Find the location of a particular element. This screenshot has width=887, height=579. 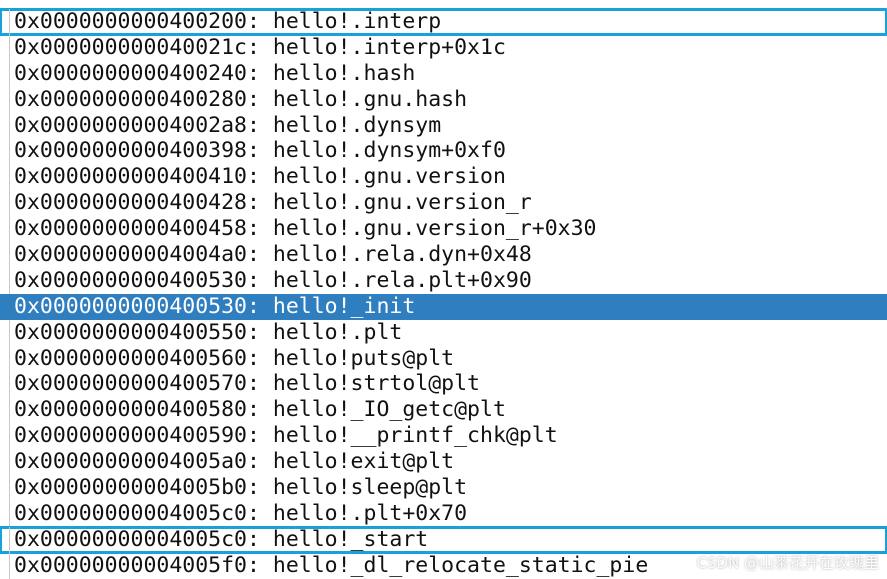

symbol-row: 0x00000000004005c0: hello!_start is located at coordinates (443, 539).